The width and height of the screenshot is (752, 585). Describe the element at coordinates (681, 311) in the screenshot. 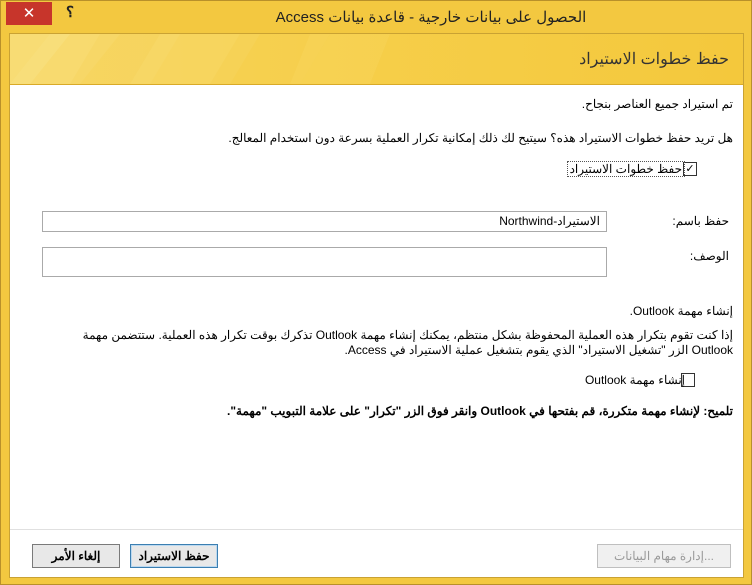

I see `outlook-section-title: إنشاء مهمة Outlook.` at that location.